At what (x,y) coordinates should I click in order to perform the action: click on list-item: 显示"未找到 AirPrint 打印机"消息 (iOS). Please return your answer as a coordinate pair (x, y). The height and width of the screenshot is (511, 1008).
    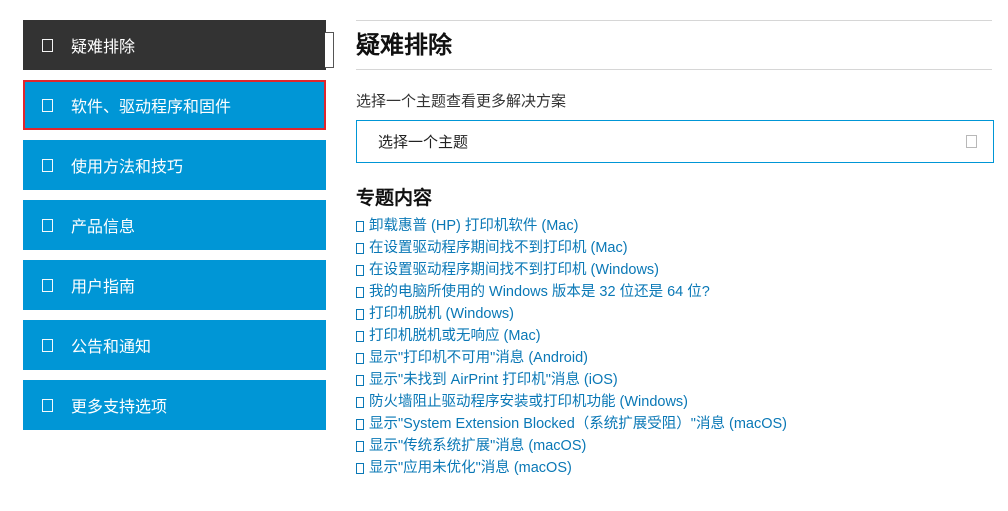
    Looking at the image, I should click on (674, 380).